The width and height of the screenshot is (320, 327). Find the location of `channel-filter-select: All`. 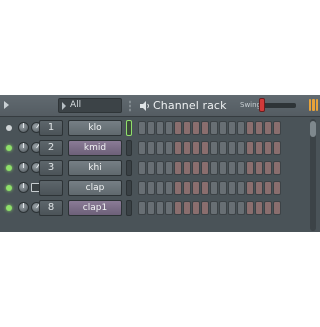

channel-filter-select: All is located at coordinates (90, 105).